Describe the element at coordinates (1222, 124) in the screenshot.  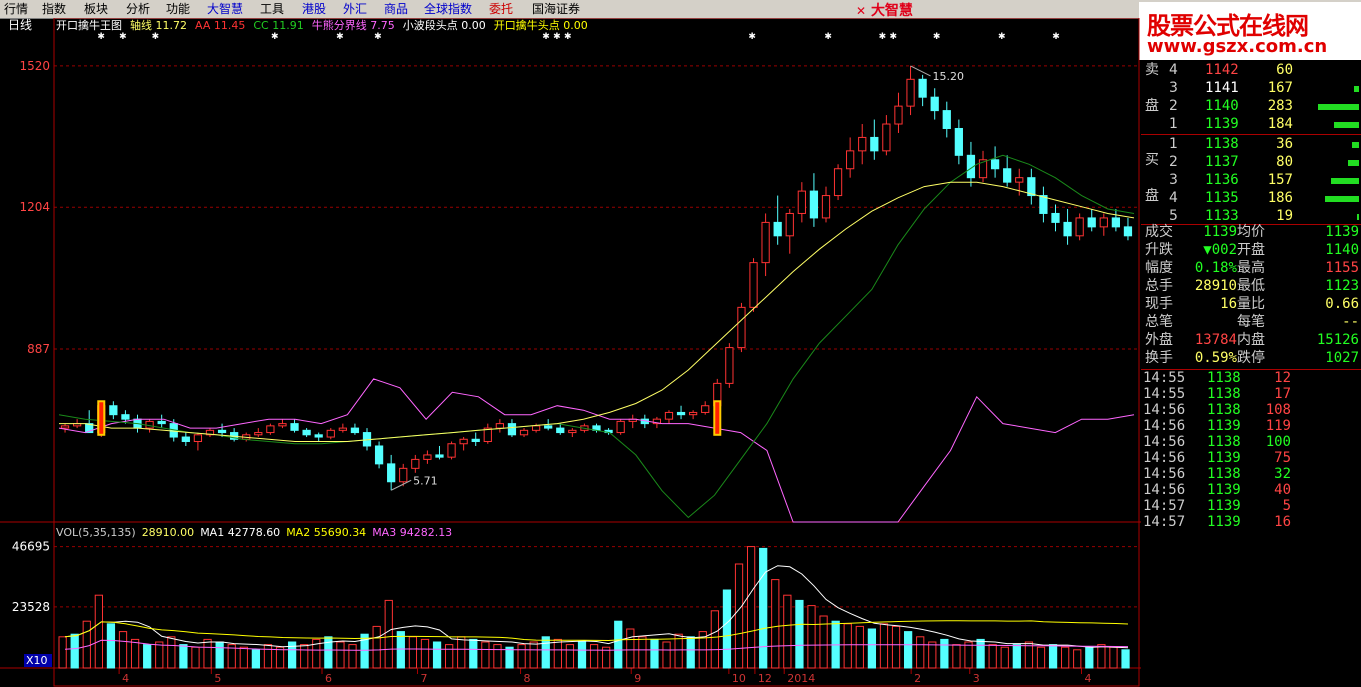
I see `sell-price: 1139` at that location.